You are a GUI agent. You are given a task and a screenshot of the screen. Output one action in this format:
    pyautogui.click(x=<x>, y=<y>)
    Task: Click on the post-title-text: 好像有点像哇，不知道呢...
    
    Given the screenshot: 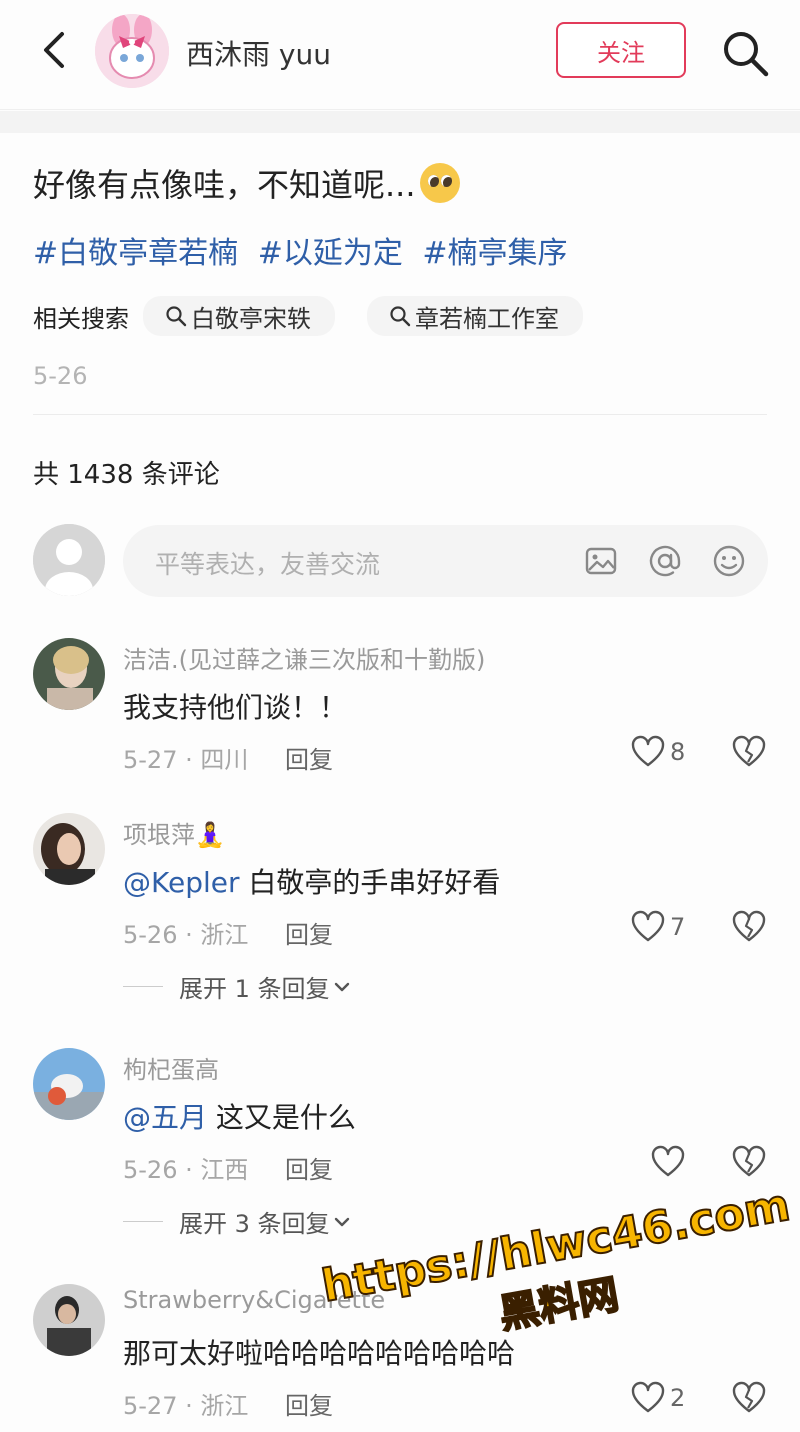 What is the action you would take?
    pyautogui.click(x=224, y=185)
    